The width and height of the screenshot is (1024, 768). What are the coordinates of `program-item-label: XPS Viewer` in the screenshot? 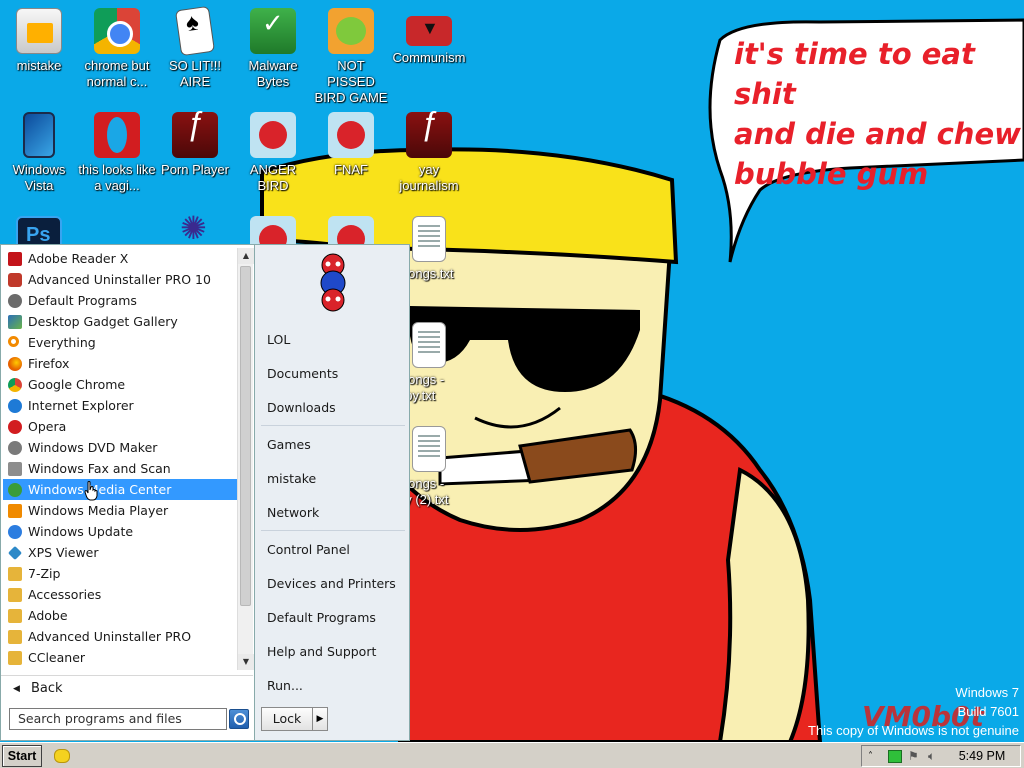 It's located at (63, 552).